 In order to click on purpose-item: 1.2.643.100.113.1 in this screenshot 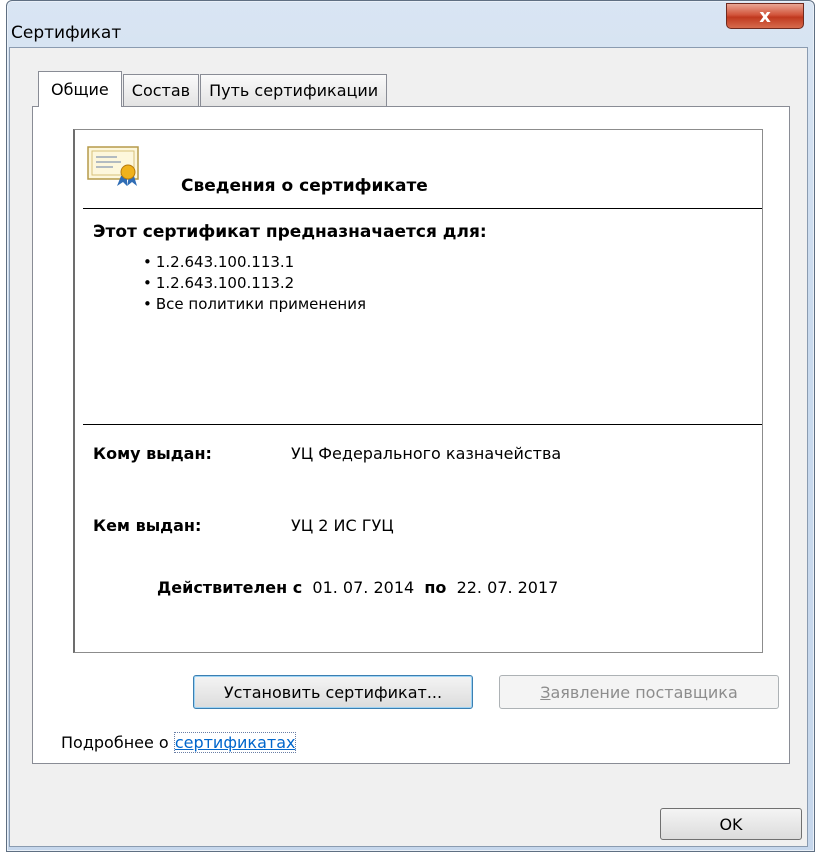, I will do `click(254, 262)`.